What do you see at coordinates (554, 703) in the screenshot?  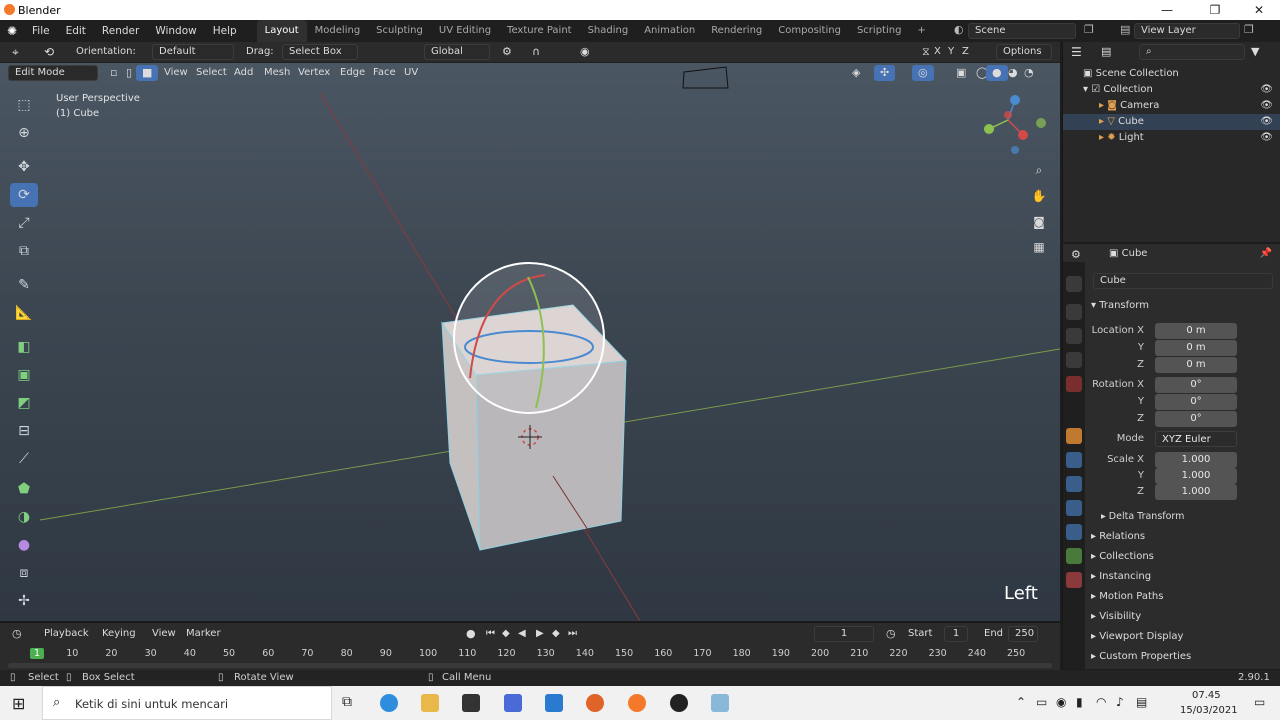 I see `mail-icon` at bounding box center [554, 703].